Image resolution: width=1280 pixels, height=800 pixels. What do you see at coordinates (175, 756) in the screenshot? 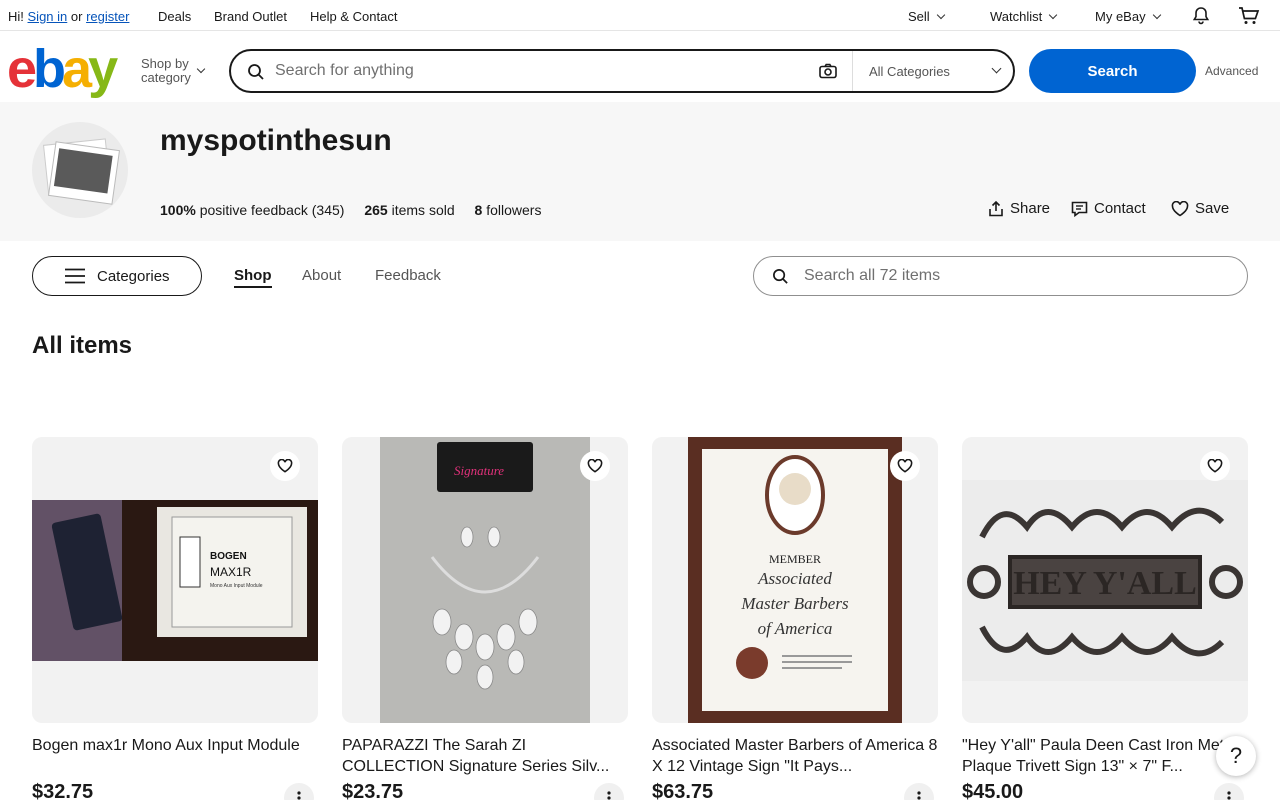
I see `item-title: Bogen max1r Mono Aux Input Module` at bounding box center [175, 756].